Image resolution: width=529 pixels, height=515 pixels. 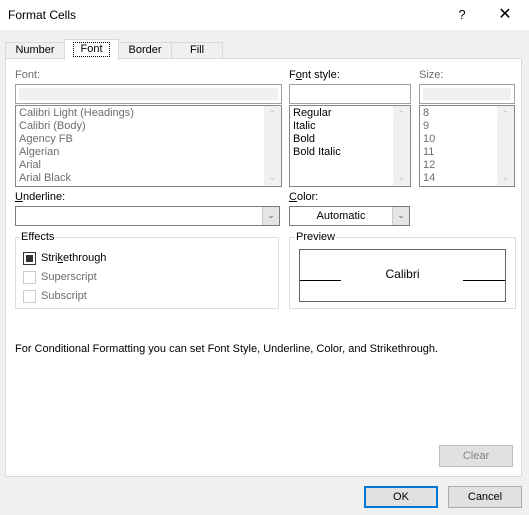 I want to click on strikethrough-label: Strikethrough, so click(x=73, y=258).